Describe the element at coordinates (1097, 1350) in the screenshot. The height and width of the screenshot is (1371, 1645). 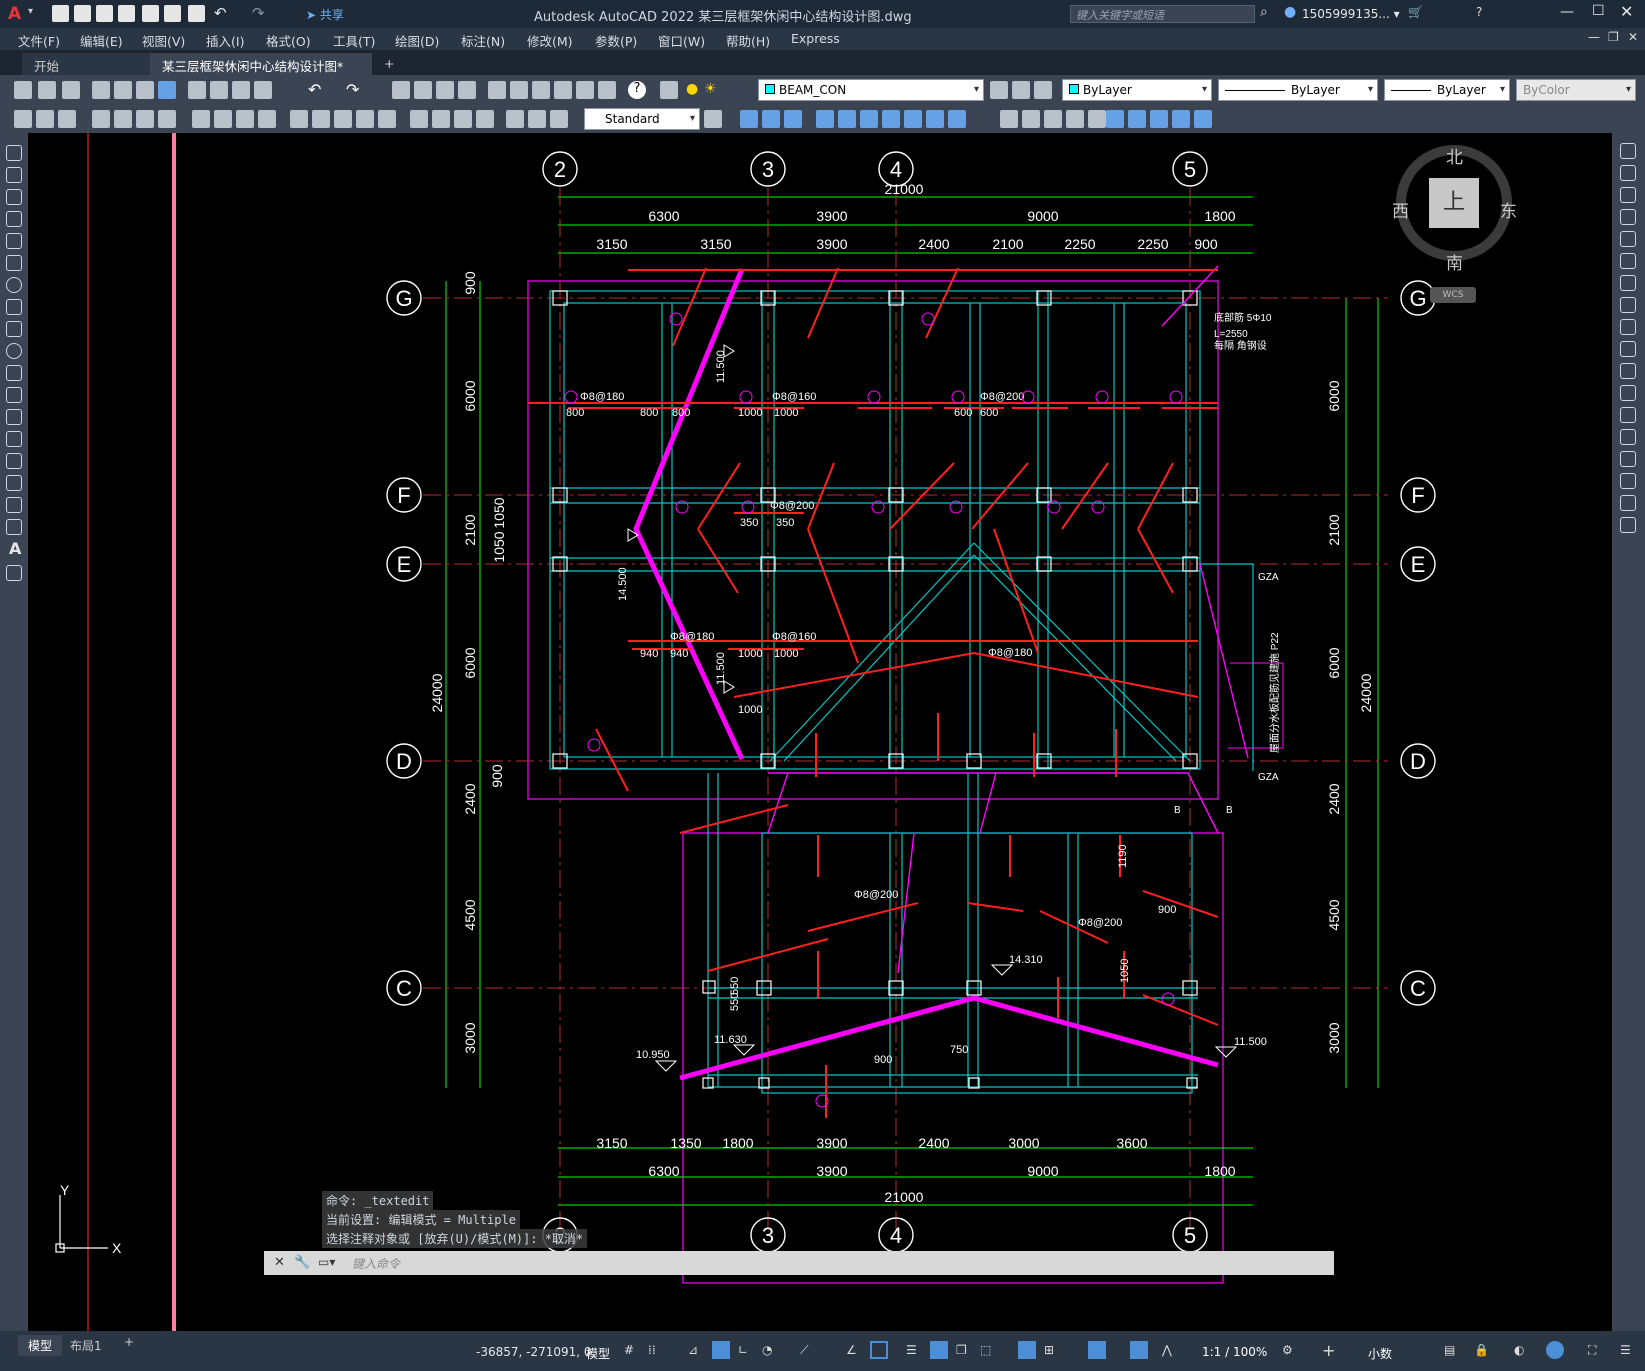
I see `annotation-visibility-icon` at that location.